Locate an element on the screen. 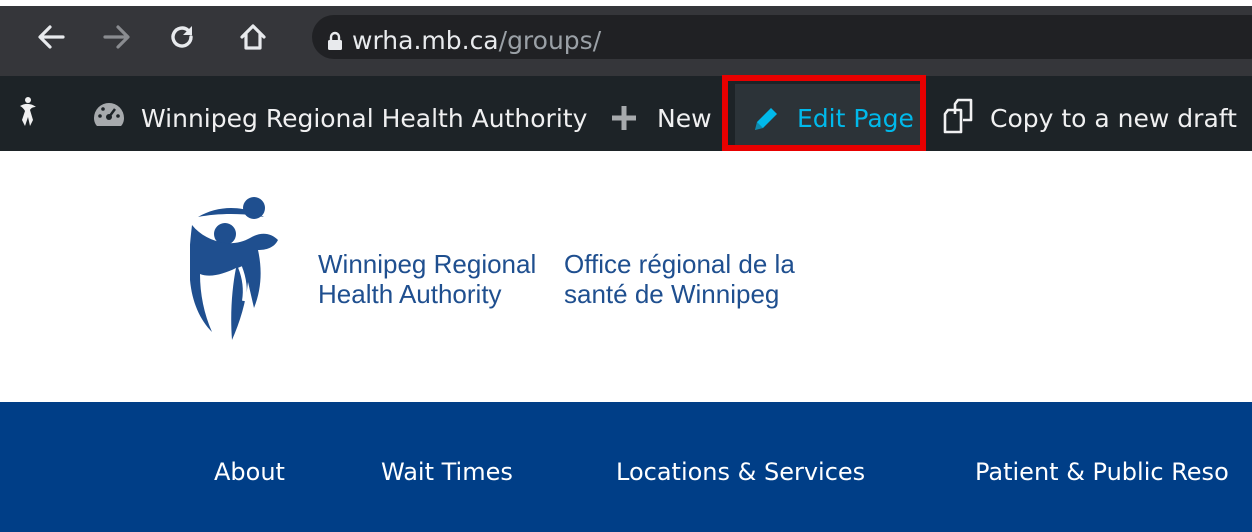 Image resolution: width=1252 pixels, height=532 pixels. reload-icon is located at coordinates (182, 37).